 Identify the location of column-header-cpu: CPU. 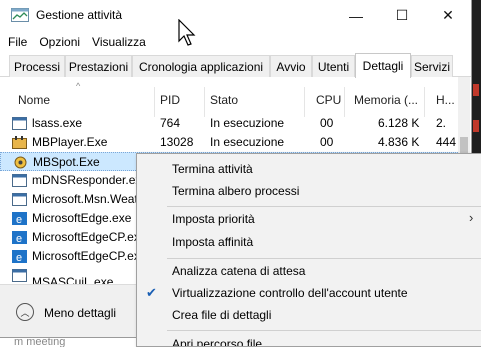
(328, 102).